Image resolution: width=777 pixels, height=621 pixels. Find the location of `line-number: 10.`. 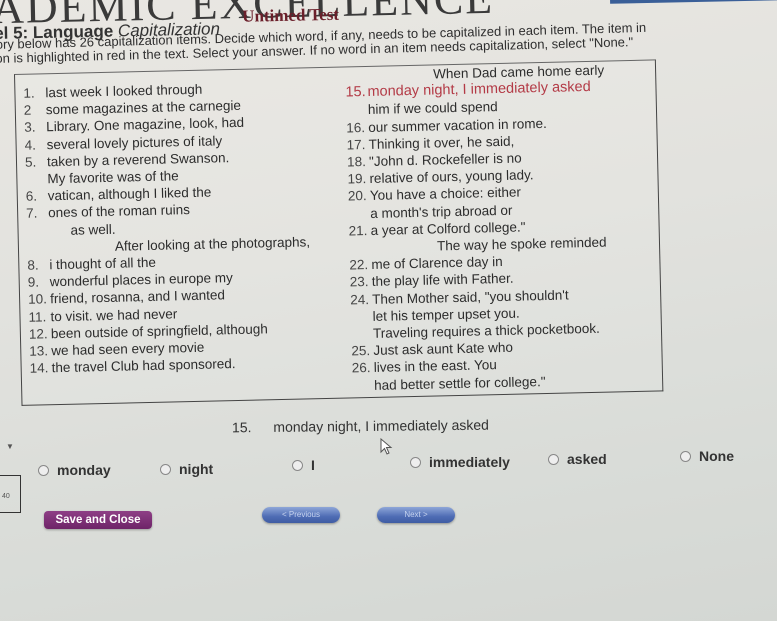

line-number: 10. is located at coordinates (37, 299).